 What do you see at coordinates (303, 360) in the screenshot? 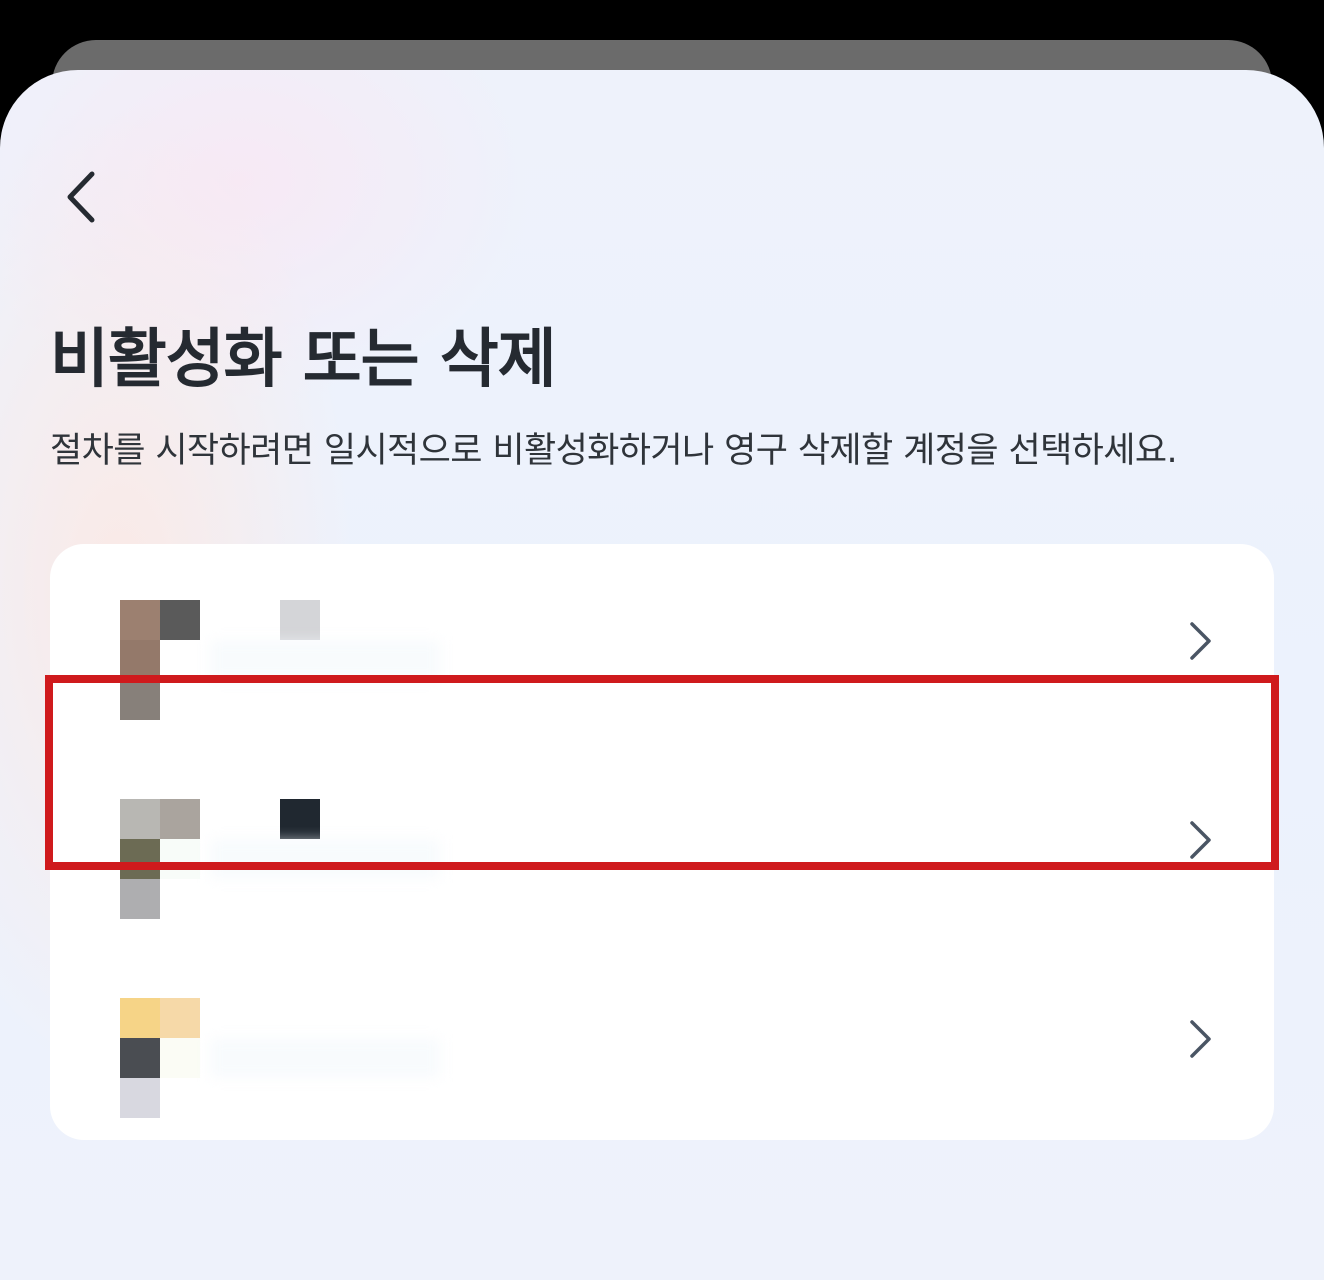
I see `page-title: 비활성화 또는 삭제` at bounding box center [303, 360].